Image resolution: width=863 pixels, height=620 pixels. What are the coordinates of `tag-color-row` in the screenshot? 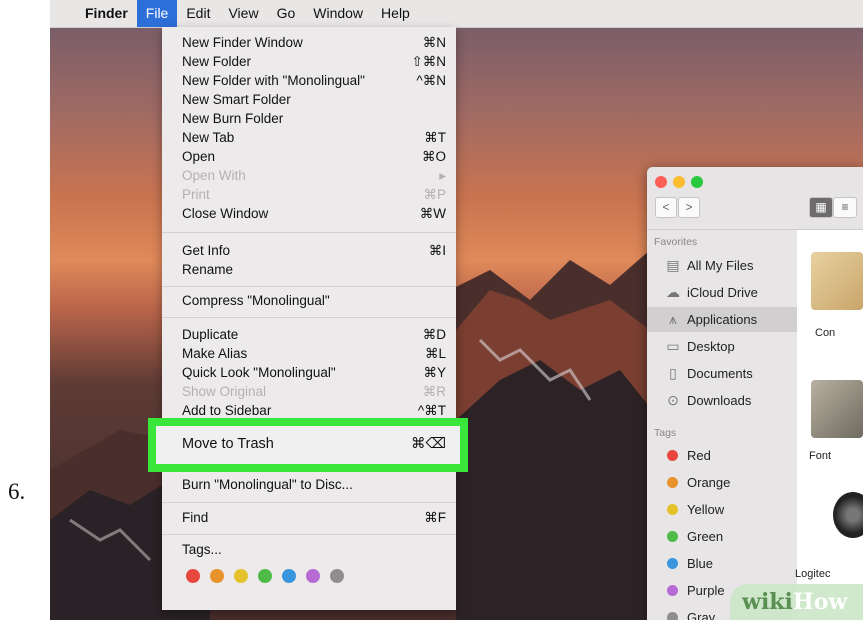 It's located at (265, 576).